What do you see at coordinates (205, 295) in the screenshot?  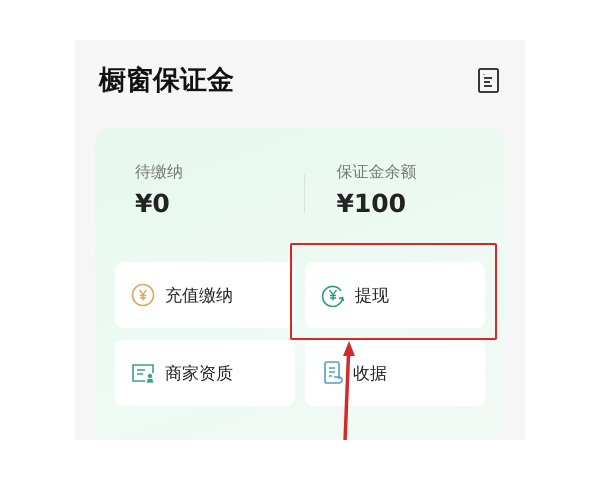 I see `action-button: 充值缴纳` at bounding box center [205, 295].